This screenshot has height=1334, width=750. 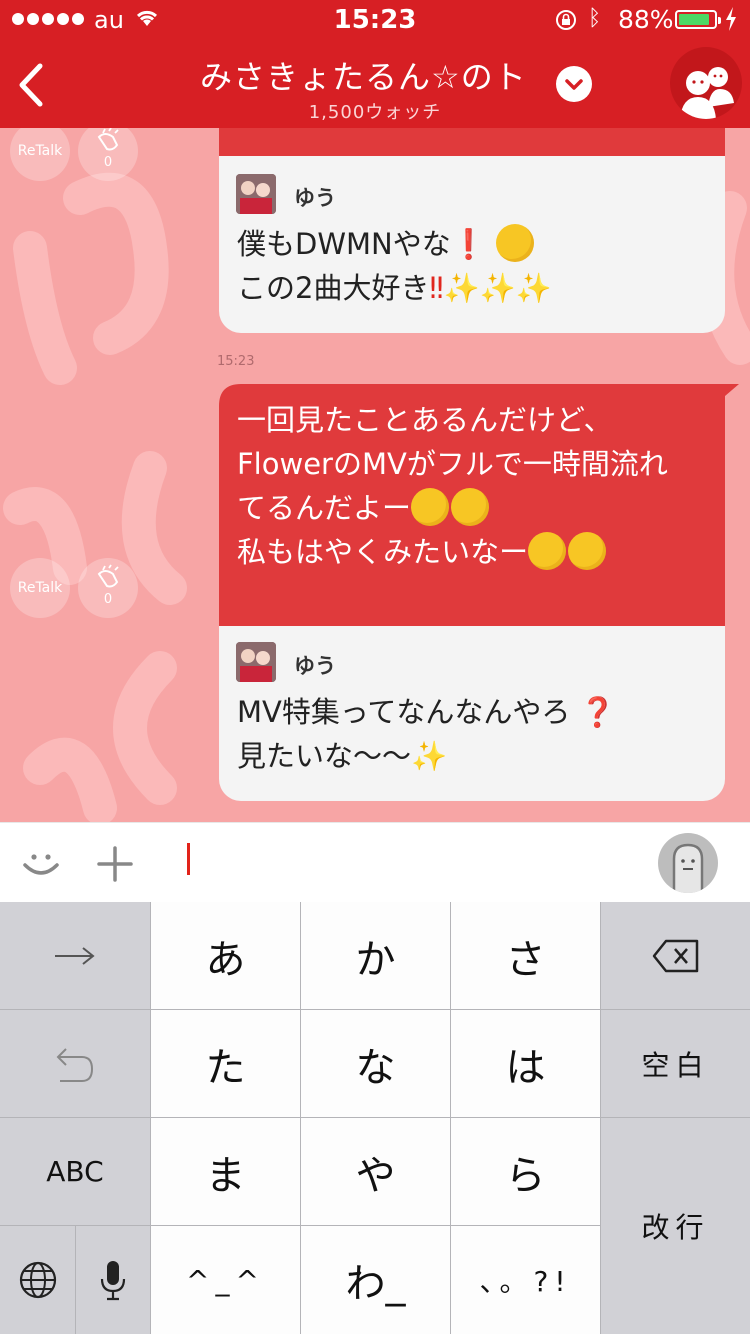 What do you see at coordinates (375, 72) in the screenshot?
I see `page-title: みさきょたるん☆のト` at bounding box center [375, 72].